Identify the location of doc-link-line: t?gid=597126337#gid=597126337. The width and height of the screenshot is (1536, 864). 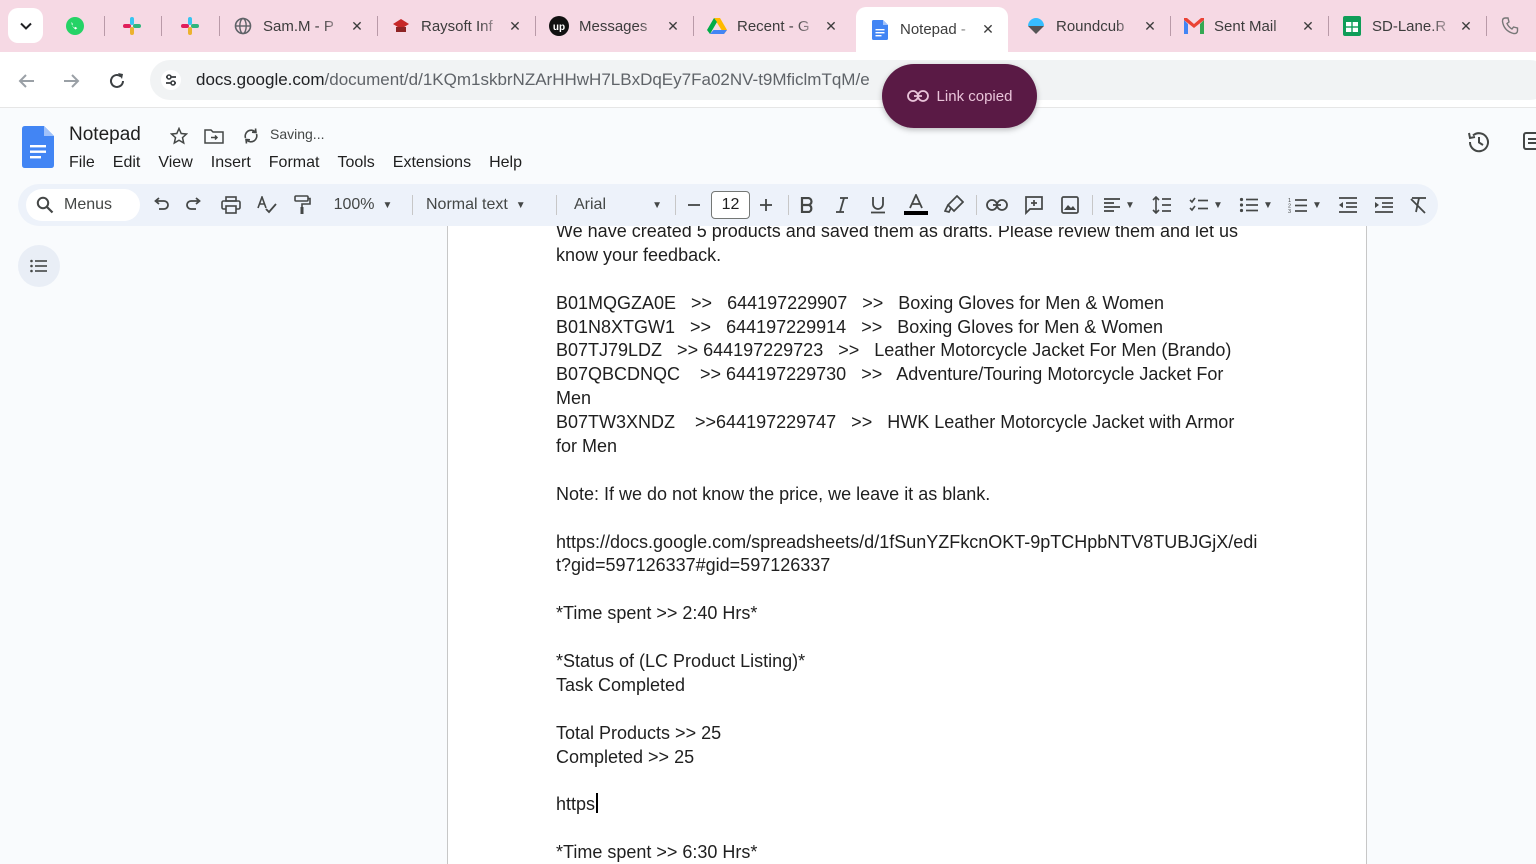
(908, 566).